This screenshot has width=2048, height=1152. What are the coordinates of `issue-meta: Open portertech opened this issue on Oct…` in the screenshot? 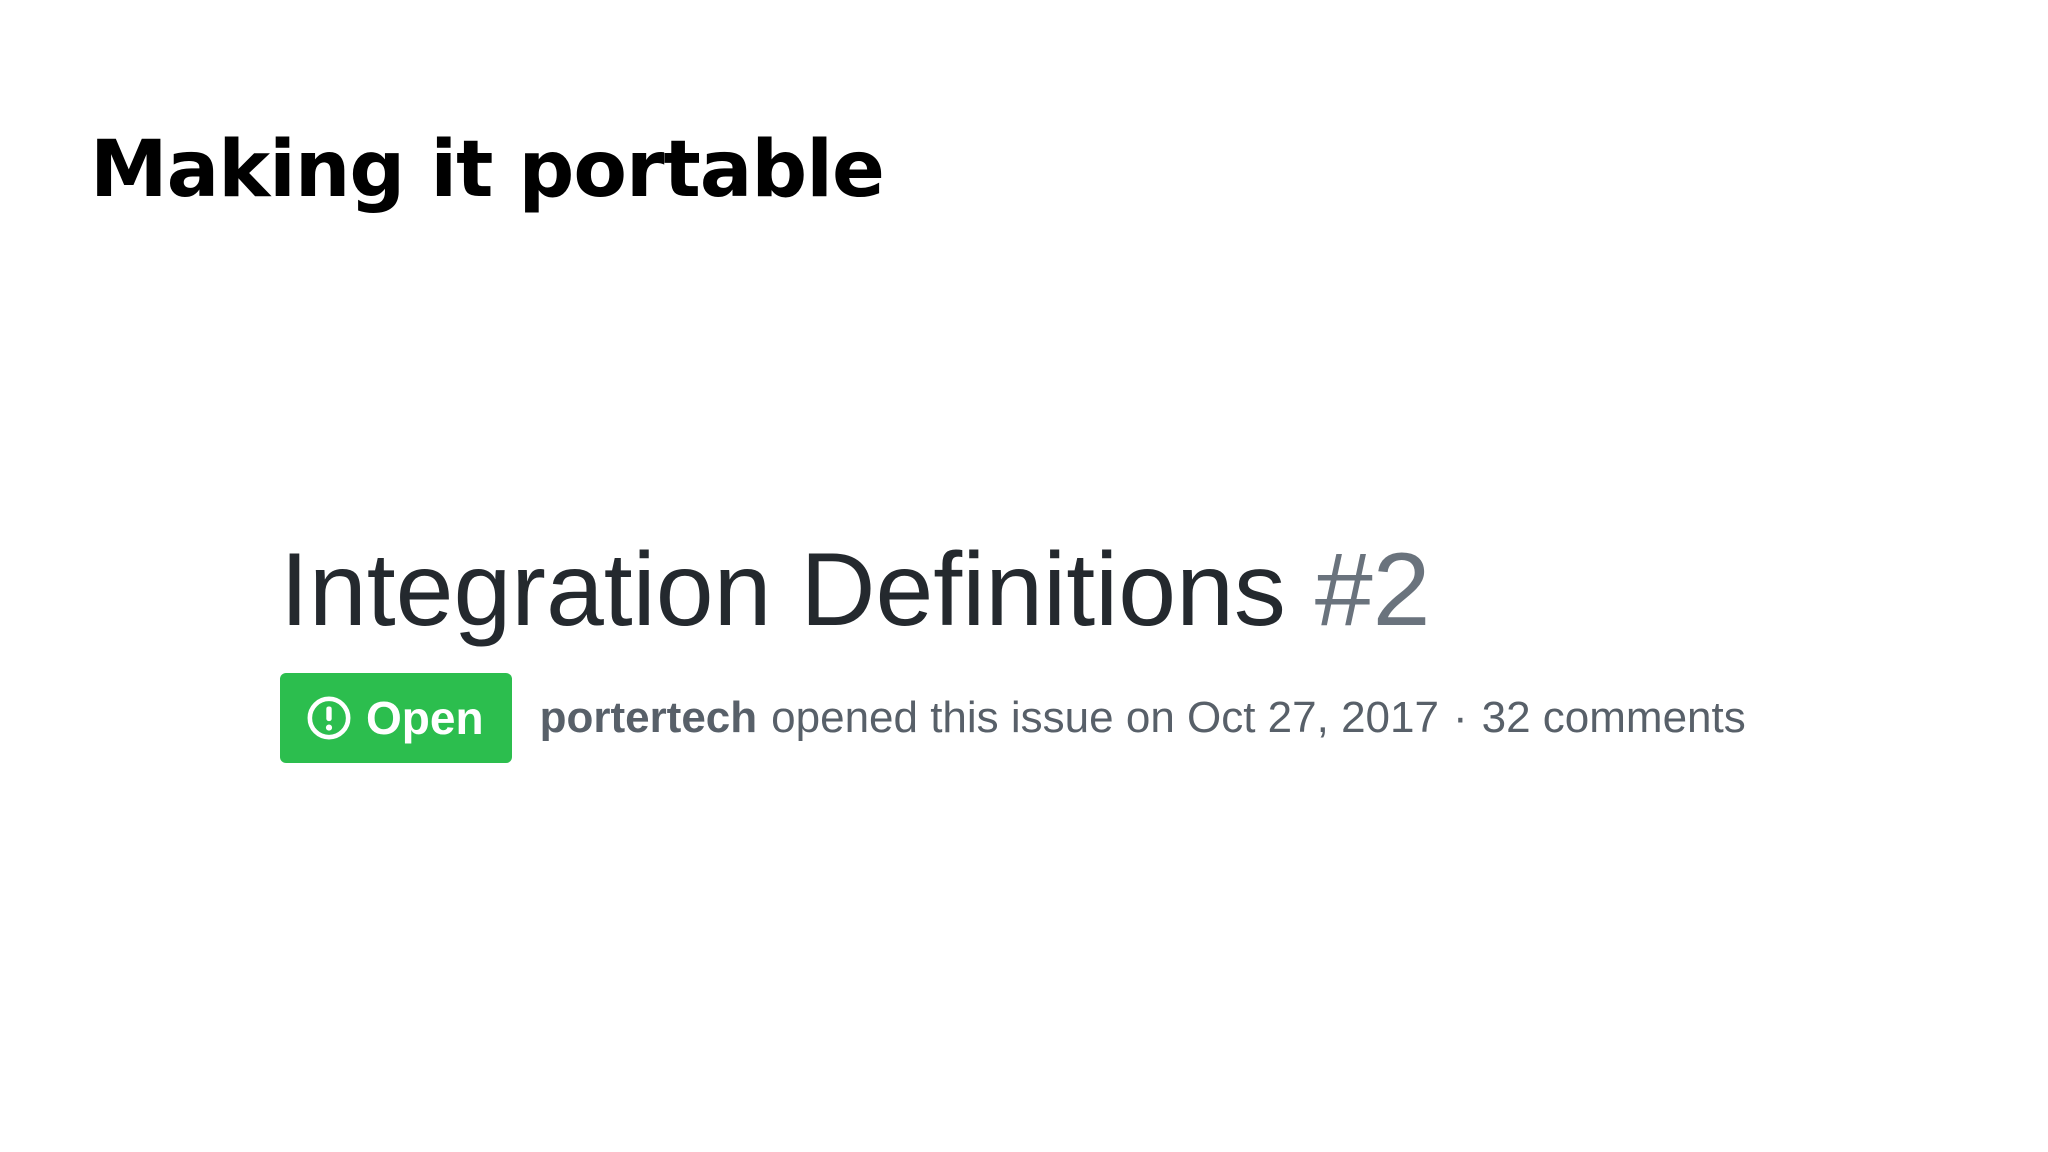 It's located at (1013, 718).